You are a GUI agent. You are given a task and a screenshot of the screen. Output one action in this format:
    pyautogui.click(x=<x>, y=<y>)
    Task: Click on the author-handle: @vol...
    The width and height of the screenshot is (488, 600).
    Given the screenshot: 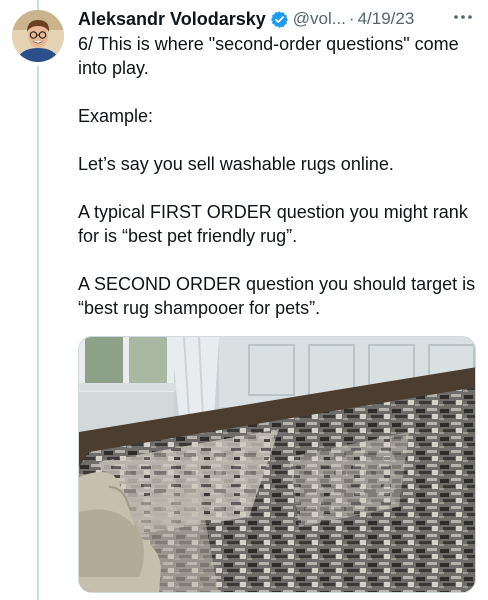 What is the action you would take?
    pyautogui.click(x=319, y=19)
    